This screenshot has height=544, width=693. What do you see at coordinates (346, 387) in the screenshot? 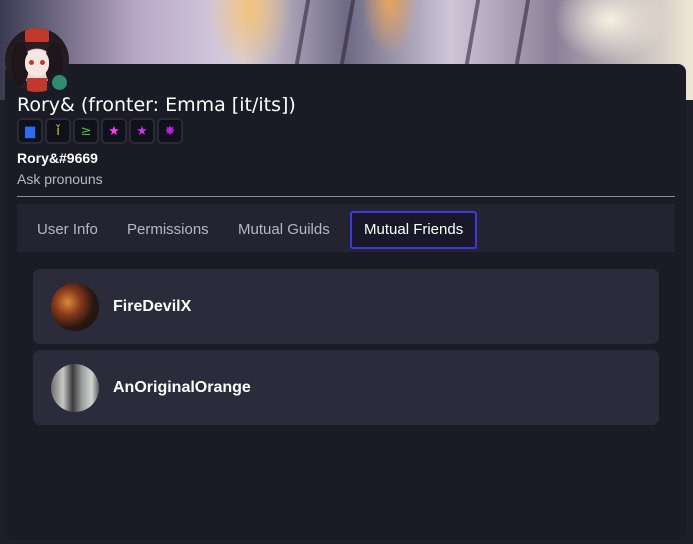
I see `mutual-friend-item: AnOriginalOrange` at bounding box center [346, 387].